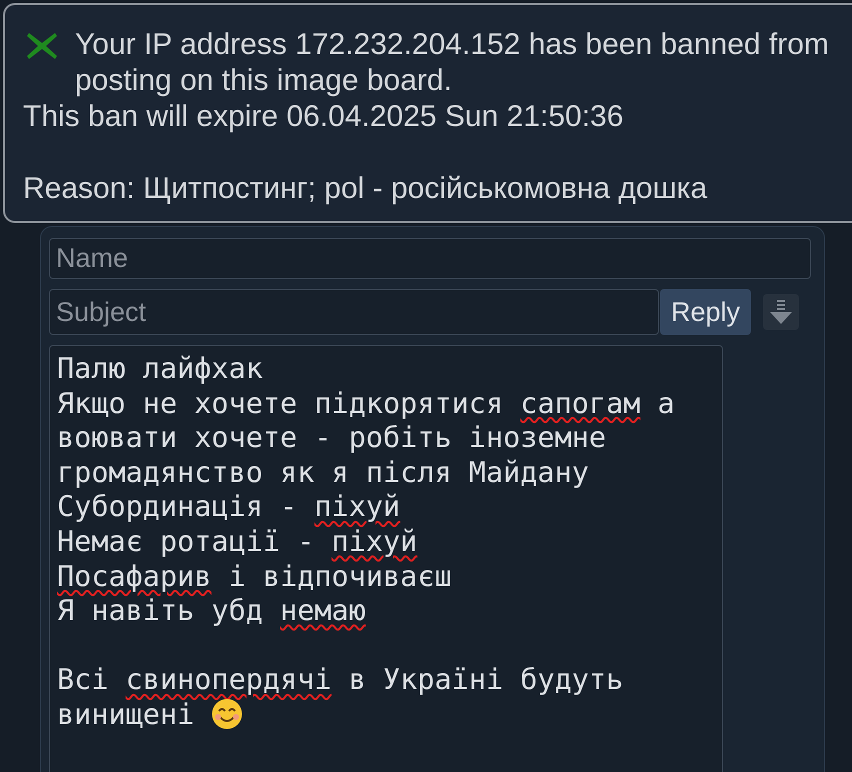 The image size is (852, 772). I want to click on ban-reason: Reason: Щитпостинг; pol - російськомовна дошка, so click(365, 189).